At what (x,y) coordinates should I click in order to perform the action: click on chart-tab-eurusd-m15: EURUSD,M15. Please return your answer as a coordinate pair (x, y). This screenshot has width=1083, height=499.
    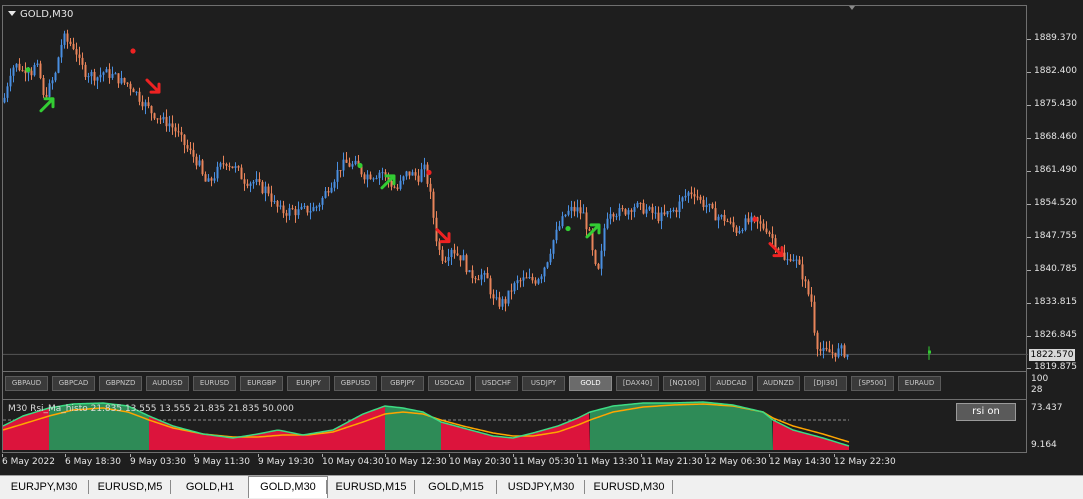
    Looking at the image, I should click on (371, 487).